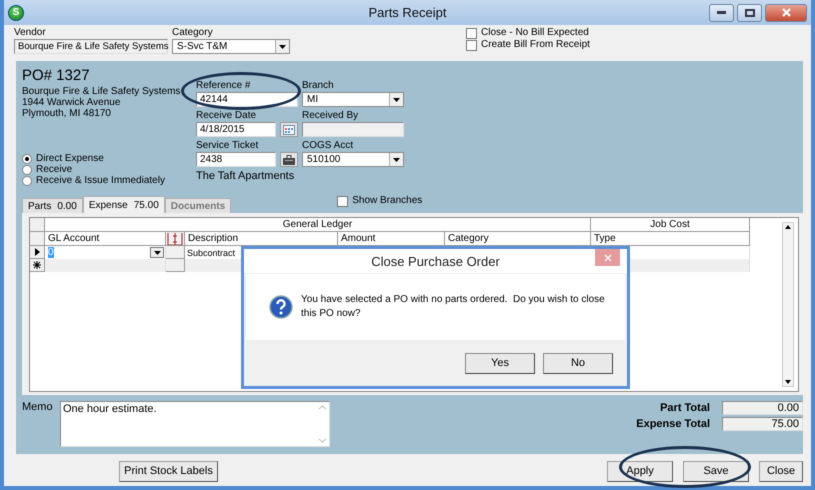 The height and width of the screenshot is (490, 815). What do you see at coordinates (353, 159) in the screenshot?
I see `cogs-acct-dropdown: 510100` at bounding box center [353, 159].